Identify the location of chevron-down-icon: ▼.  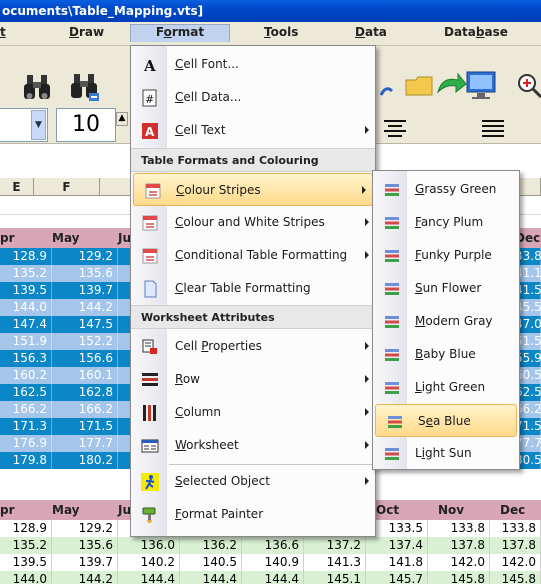
(38, 125).